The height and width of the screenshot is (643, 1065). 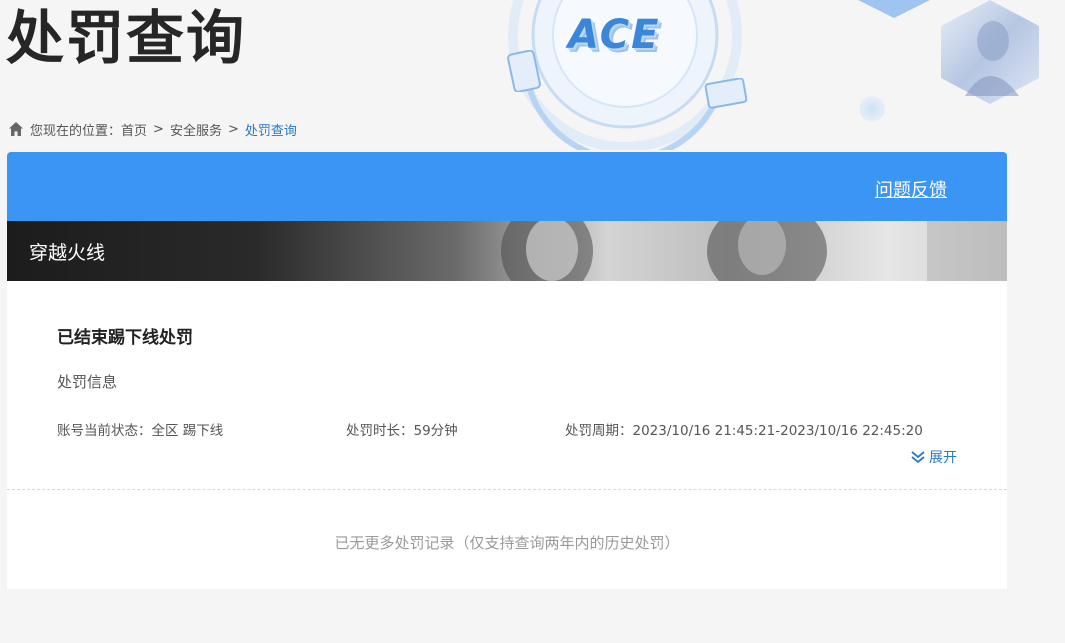 What do you see at coordinates (726, 93) in the screenshot?
I see `game-monitor-icon` at bounding box center [726, 93].